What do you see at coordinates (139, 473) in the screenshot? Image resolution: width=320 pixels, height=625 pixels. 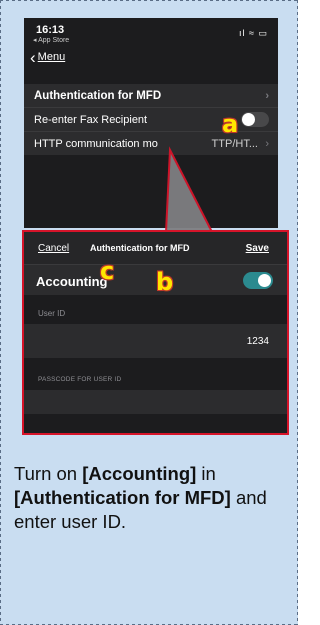 I see `instruction-accounting: [Accounting]` at bounding box center [139, 473].